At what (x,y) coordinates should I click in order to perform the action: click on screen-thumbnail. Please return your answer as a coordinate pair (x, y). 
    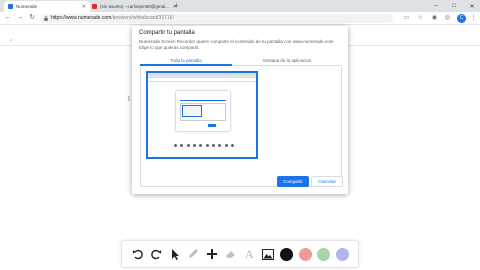
    Looking at the image, I should click on (202, 115).